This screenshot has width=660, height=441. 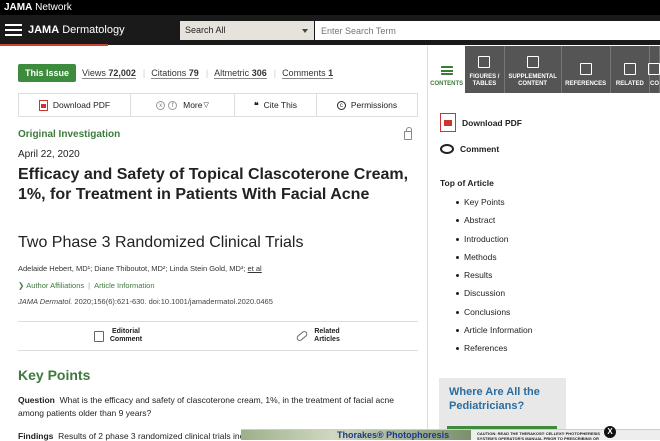 I want to click on altmetric-stat: Altmetric 306, so click(x=240, y=73).